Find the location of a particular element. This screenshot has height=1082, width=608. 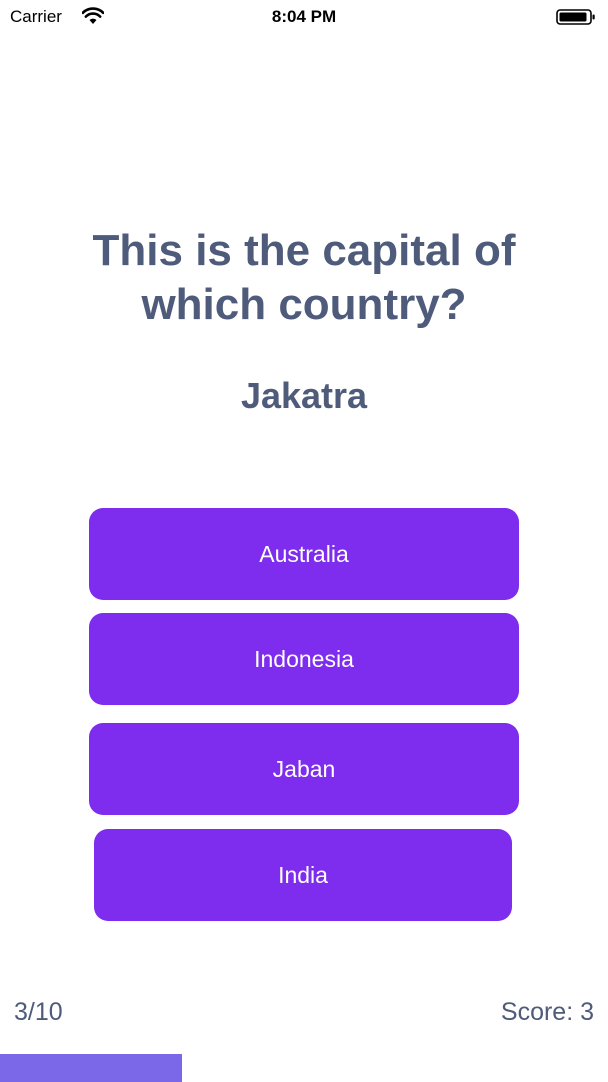

answer-button-indonesia: Indonesia is located at coordinates (304, 659).